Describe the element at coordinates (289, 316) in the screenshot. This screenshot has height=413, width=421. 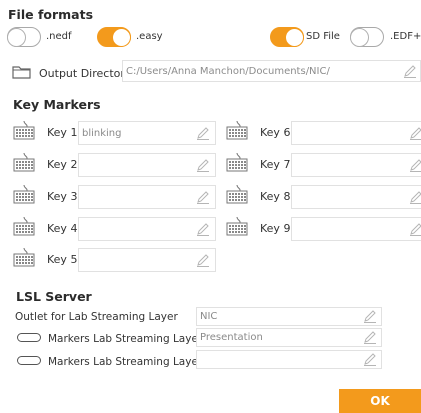
I see `outlet-field: NIC` at that location.